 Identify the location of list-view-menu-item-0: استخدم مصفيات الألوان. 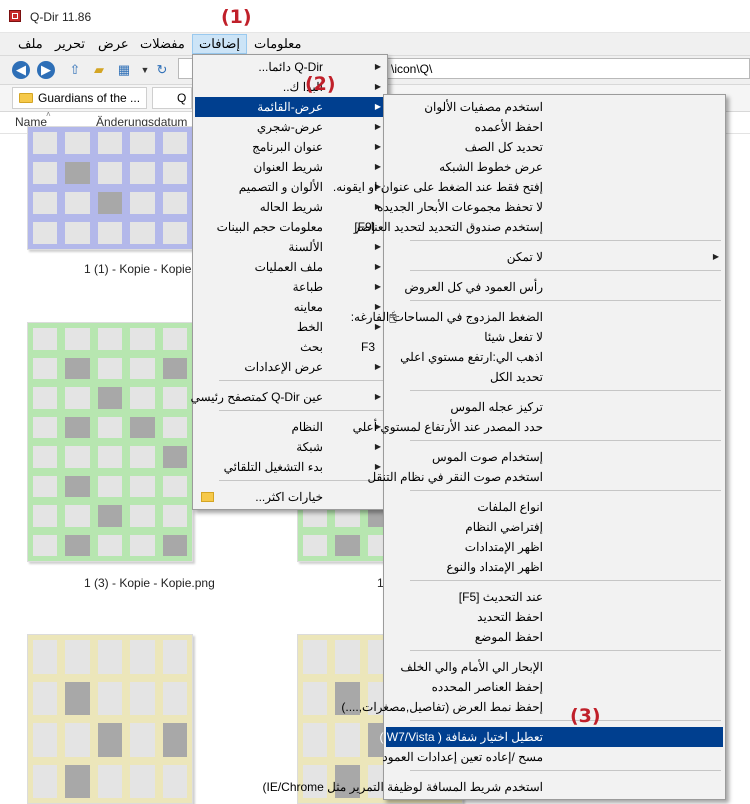
(554, 107).